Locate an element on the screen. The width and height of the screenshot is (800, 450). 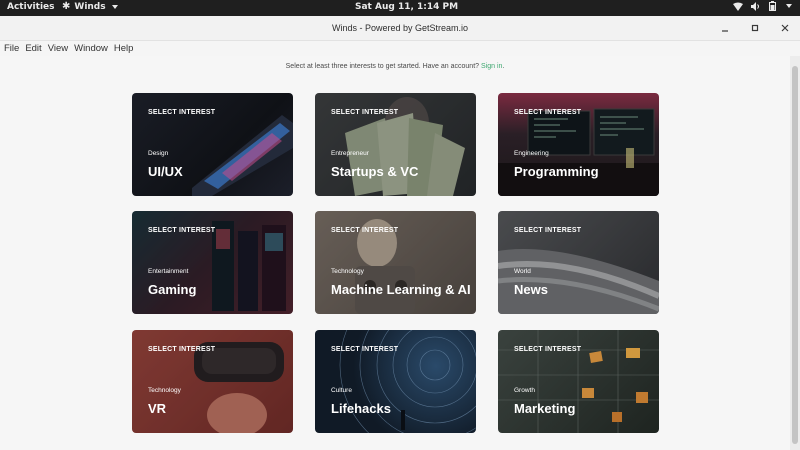
window-titlebar: Winds - Powered by GetStream.io is located at coordinates (400, 28).